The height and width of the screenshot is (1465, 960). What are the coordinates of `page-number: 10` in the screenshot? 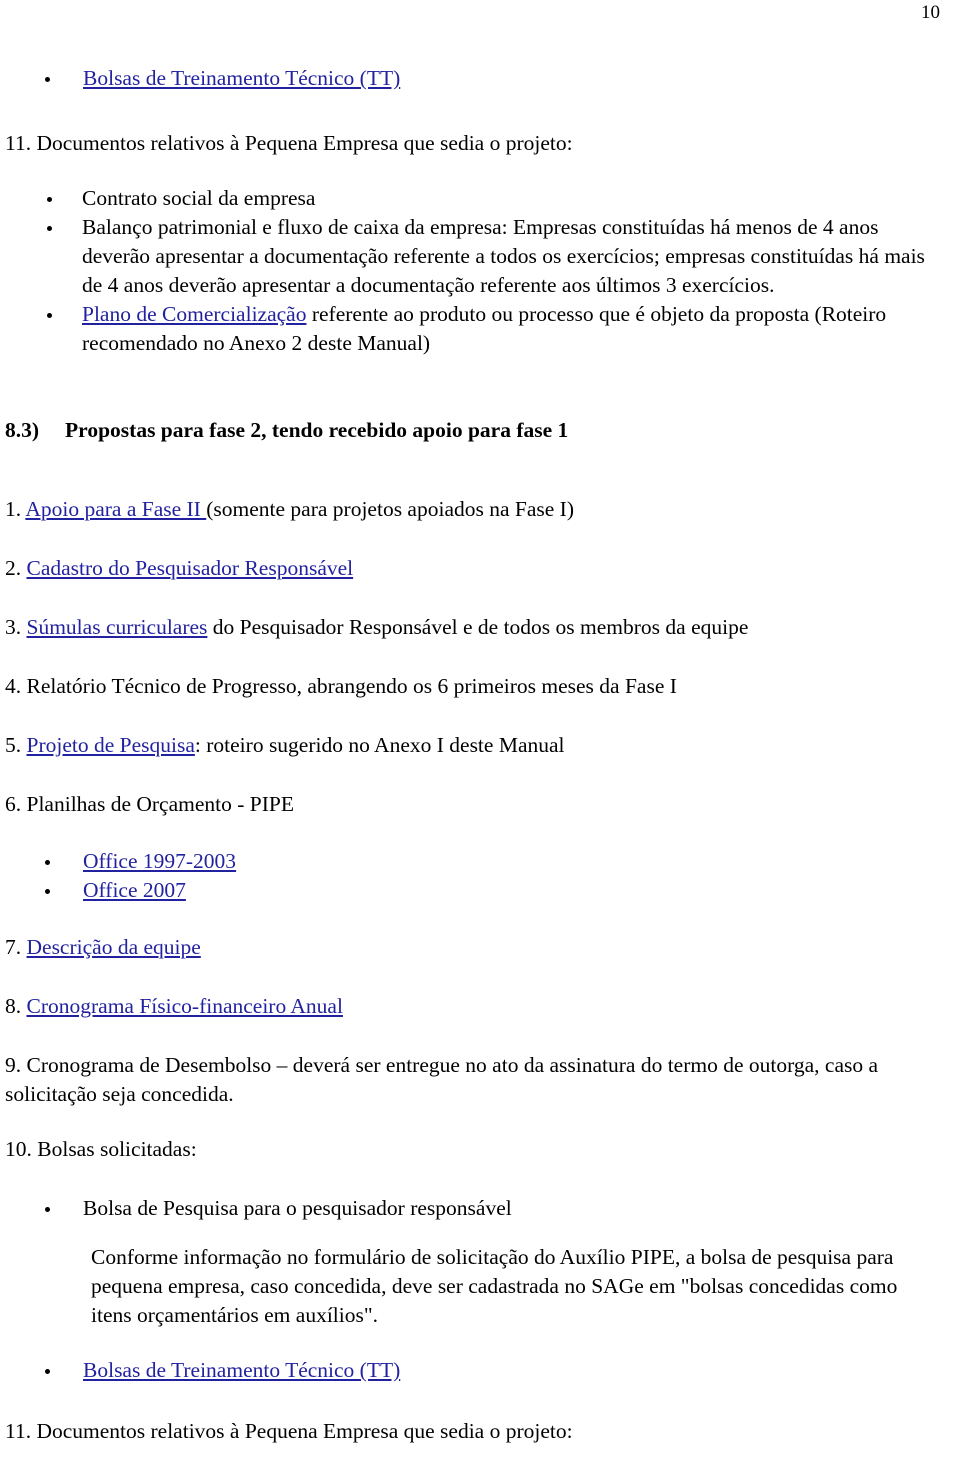 It's located at (930, 12).